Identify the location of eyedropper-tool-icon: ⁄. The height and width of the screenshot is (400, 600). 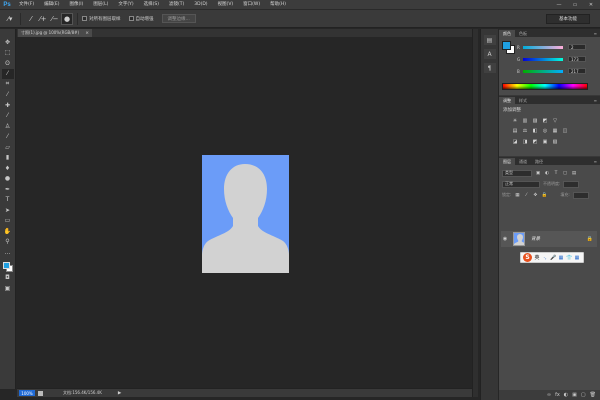
(8, 95).